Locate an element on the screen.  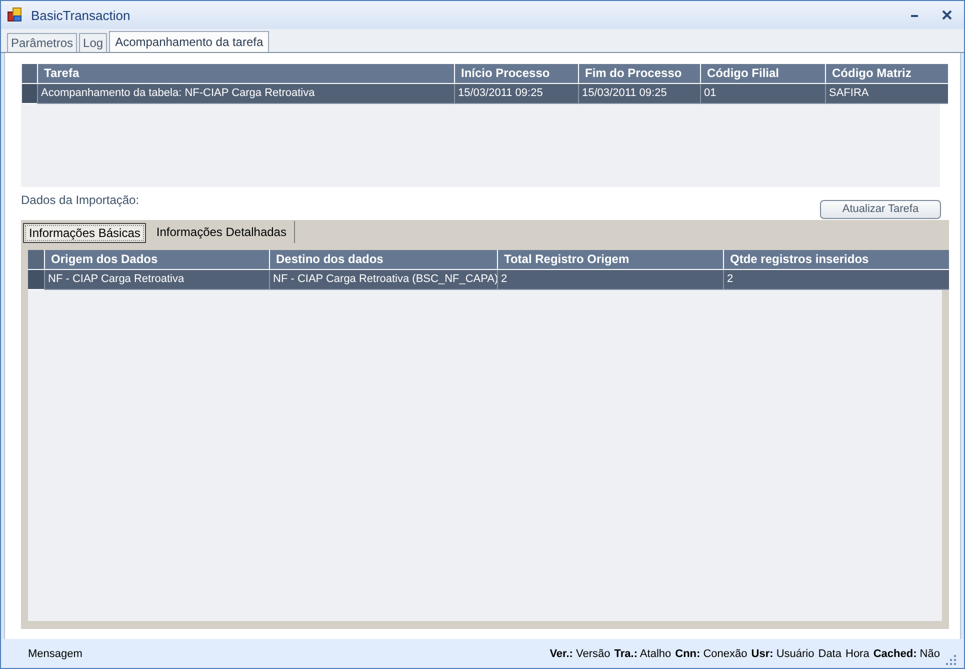
status-field: Data is located at coordinates (830, 654).